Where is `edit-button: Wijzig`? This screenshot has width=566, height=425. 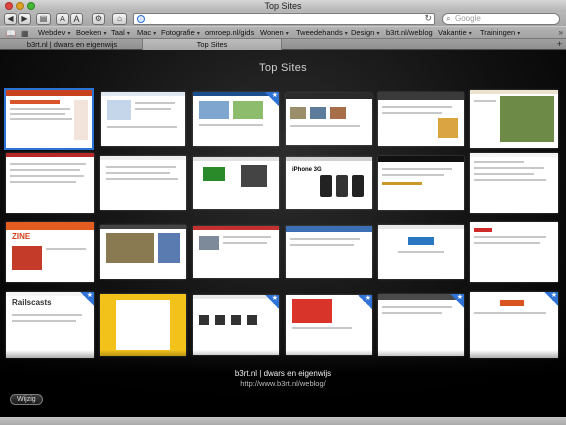 edit-button: Wijzig is located at coordinates (26, 399).